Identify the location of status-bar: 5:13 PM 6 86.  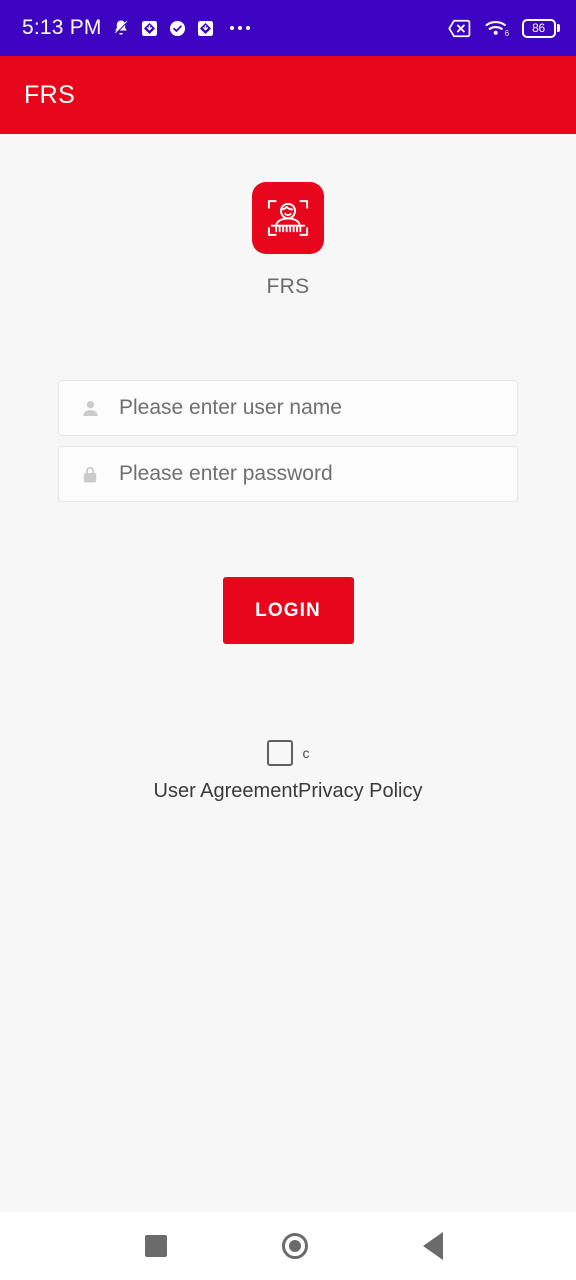
(288, 28).